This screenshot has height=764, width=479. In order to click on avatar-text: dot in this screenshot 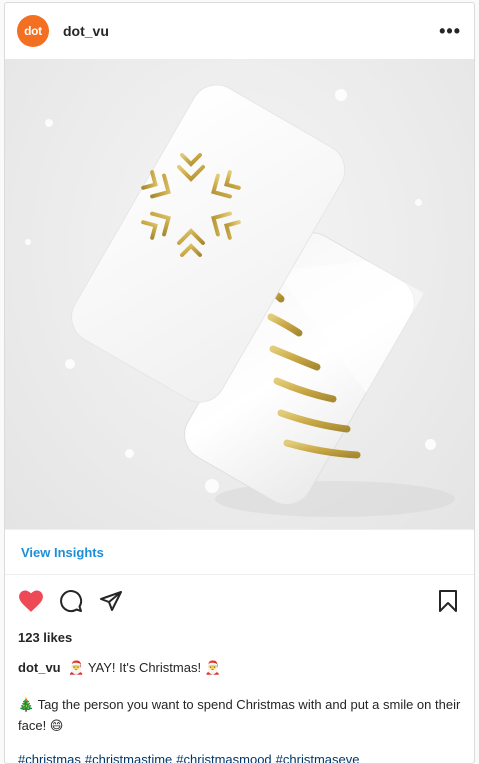, I will do `click(33, 31)`.